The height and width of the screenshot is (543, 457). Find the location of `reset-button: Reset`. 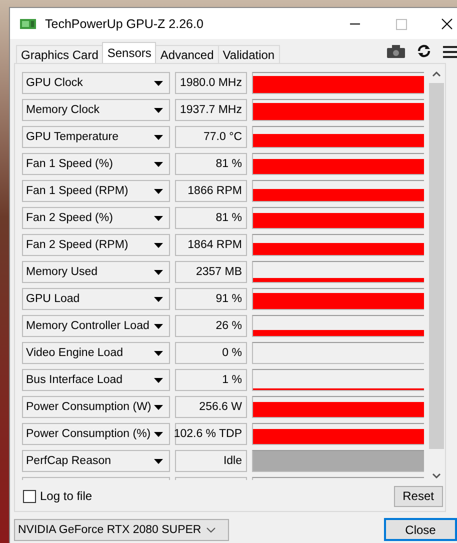

reset-button: Reset is located at coordinates (418, 496).